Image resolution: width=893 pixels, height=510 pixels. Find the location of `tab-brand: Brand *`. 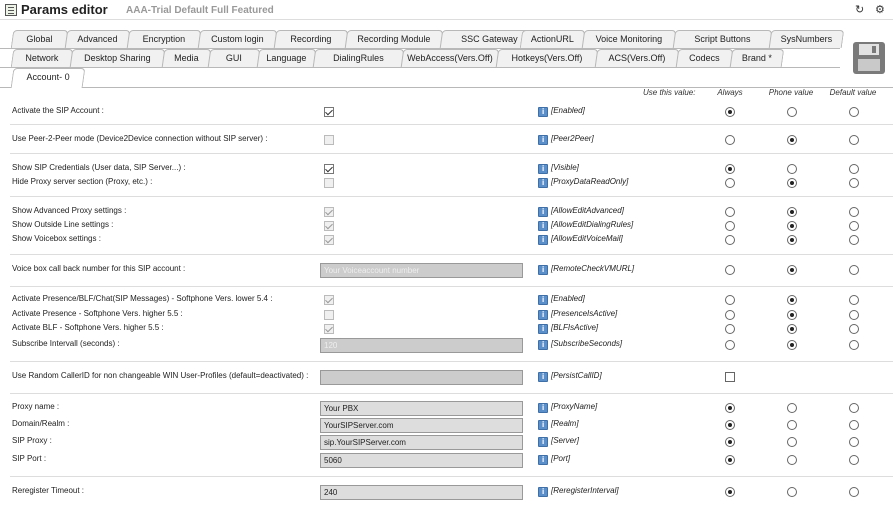

tab-brand: Brand * is located at coordinates (757, 58).